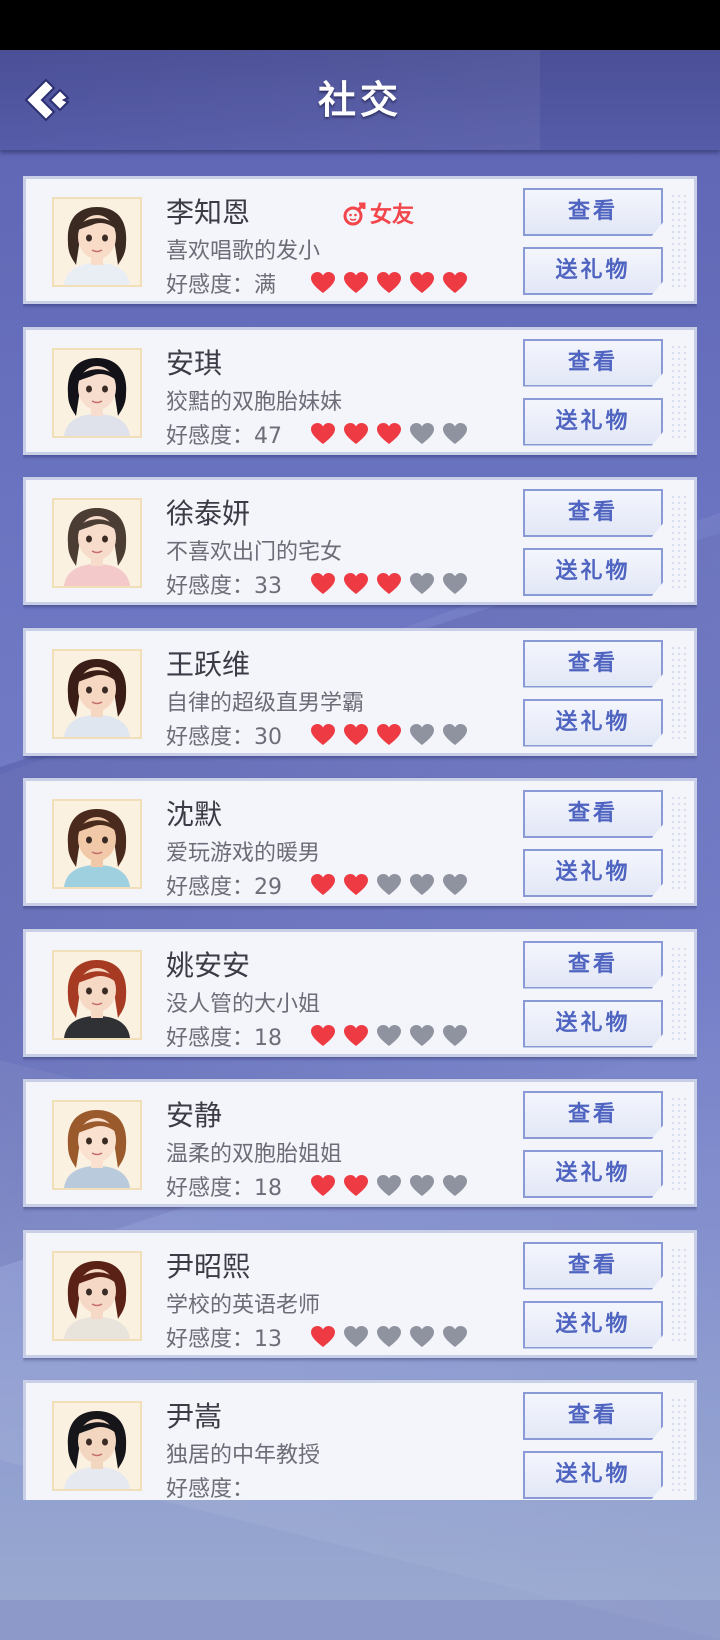 Image resolution: width=720 pixels, height=1640 pixels. Describe the element at coordinates (360, 25) in the screenshot. I see `status-bar` at that location.